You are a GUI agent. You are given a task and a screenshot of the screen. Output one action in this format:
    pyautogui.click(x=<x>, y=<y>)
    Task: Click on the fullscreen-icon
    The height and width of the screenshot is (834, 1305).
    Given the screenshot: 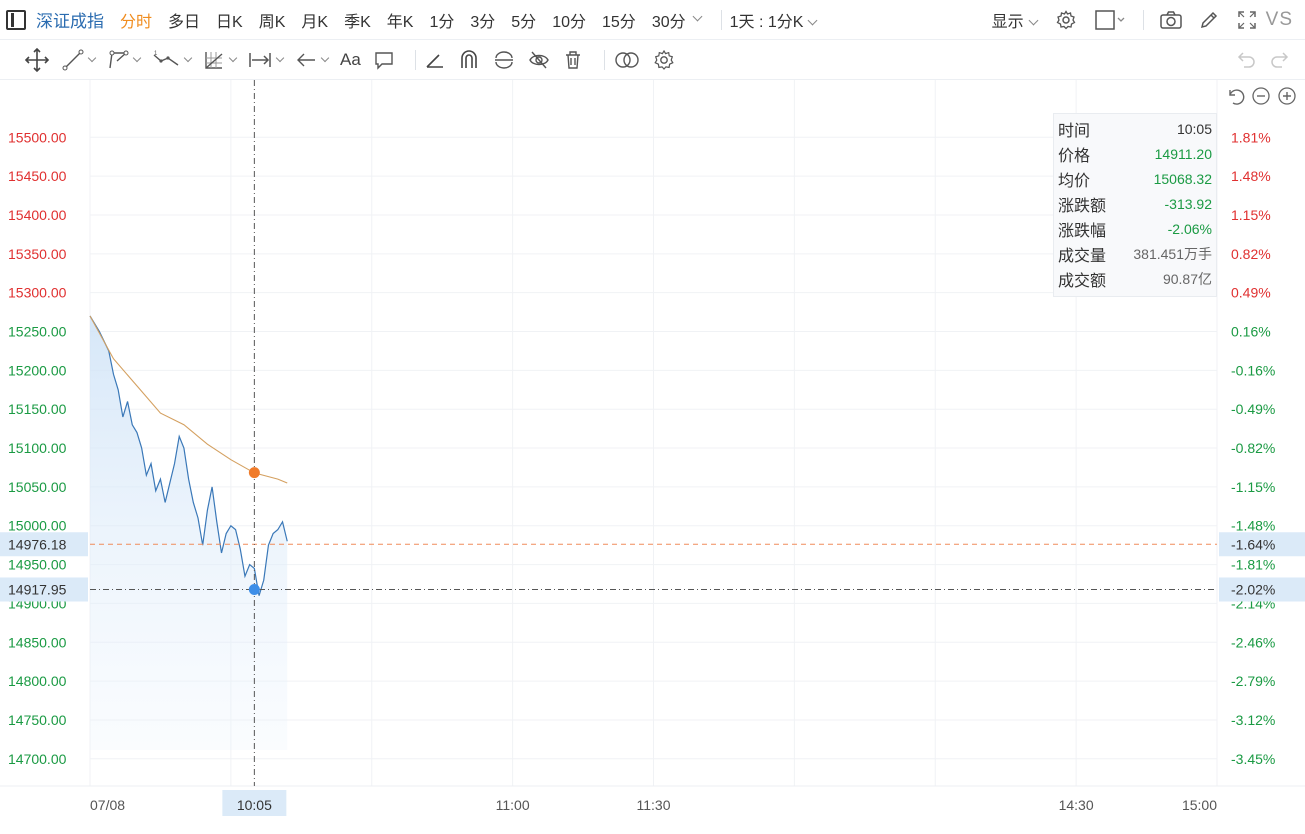 What is the action you would take?
    pyautogui.click(x=1247, y=20)
    